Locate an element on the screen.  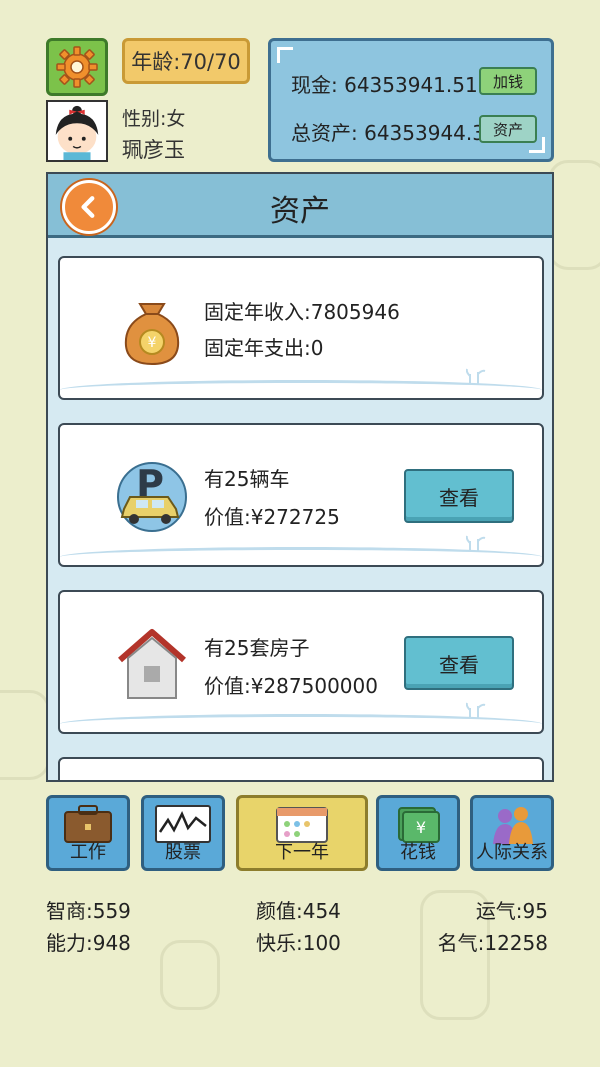
settings-button is located at coordinates (77, 67).